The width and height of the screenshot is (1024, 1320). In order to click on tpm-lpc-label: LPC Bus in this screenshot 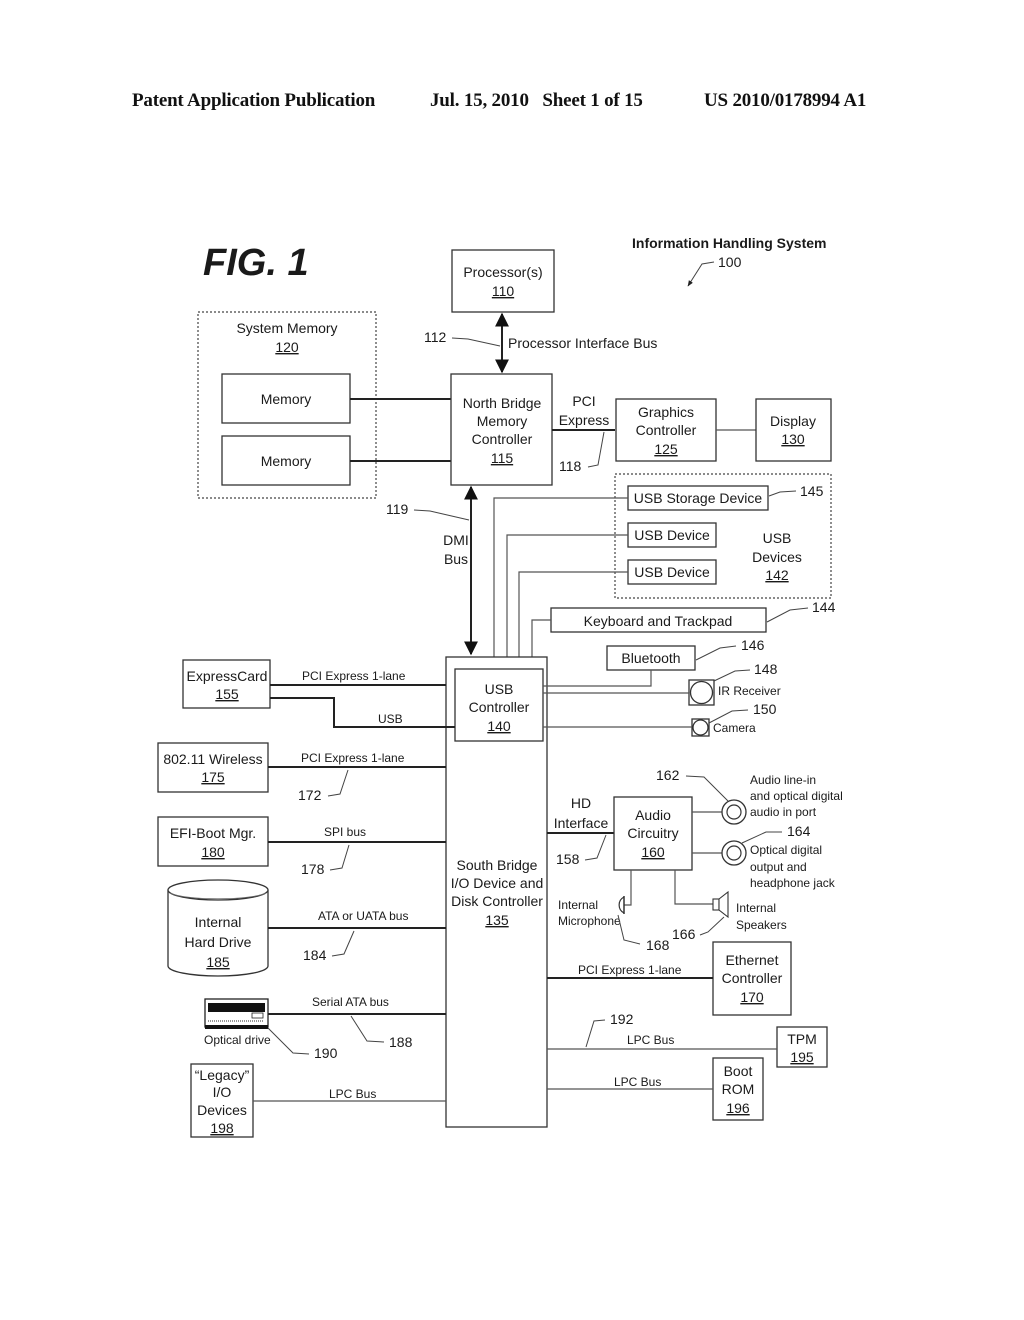, I will do `click(650, 1040)`.